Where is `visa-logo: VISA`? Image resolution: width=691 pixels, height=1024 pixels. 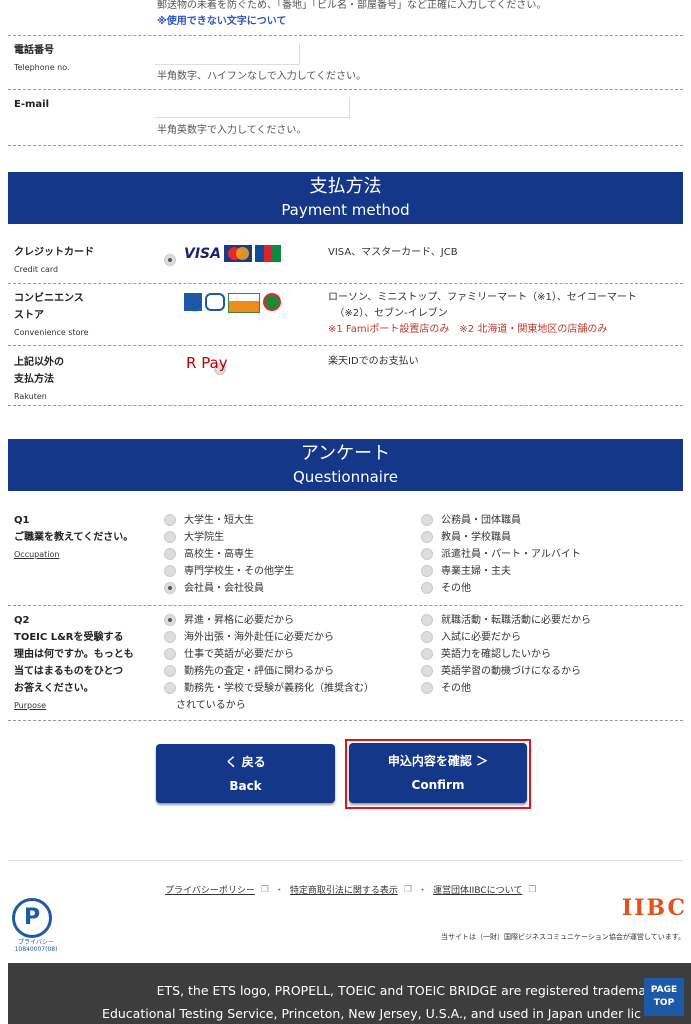 visa-logo: VISA is located at coordinates (202, 253).